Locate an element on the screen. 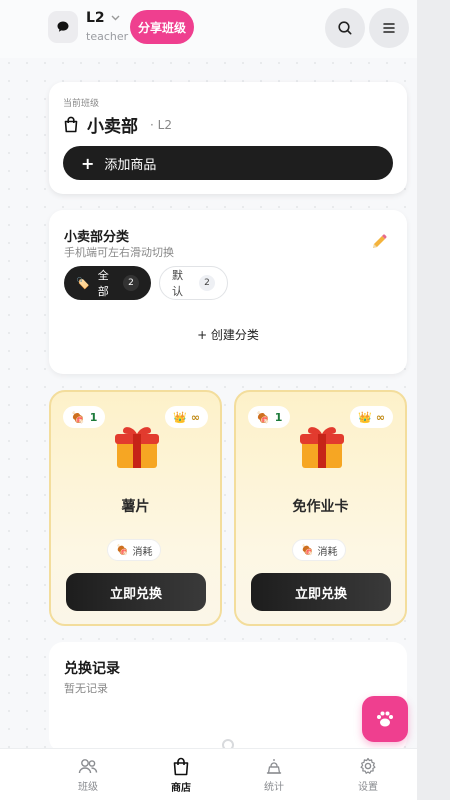  menu-button is located at coordinates (389, 28).